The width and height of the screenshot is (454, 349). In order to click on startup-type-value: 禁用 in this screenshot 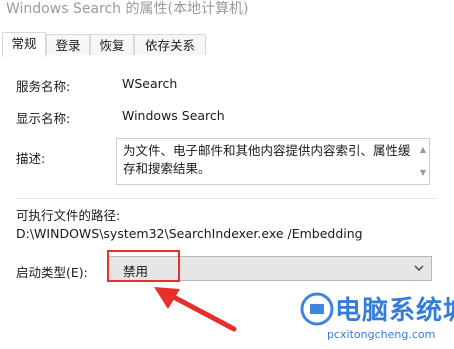, I will do `click(136, 271)`.